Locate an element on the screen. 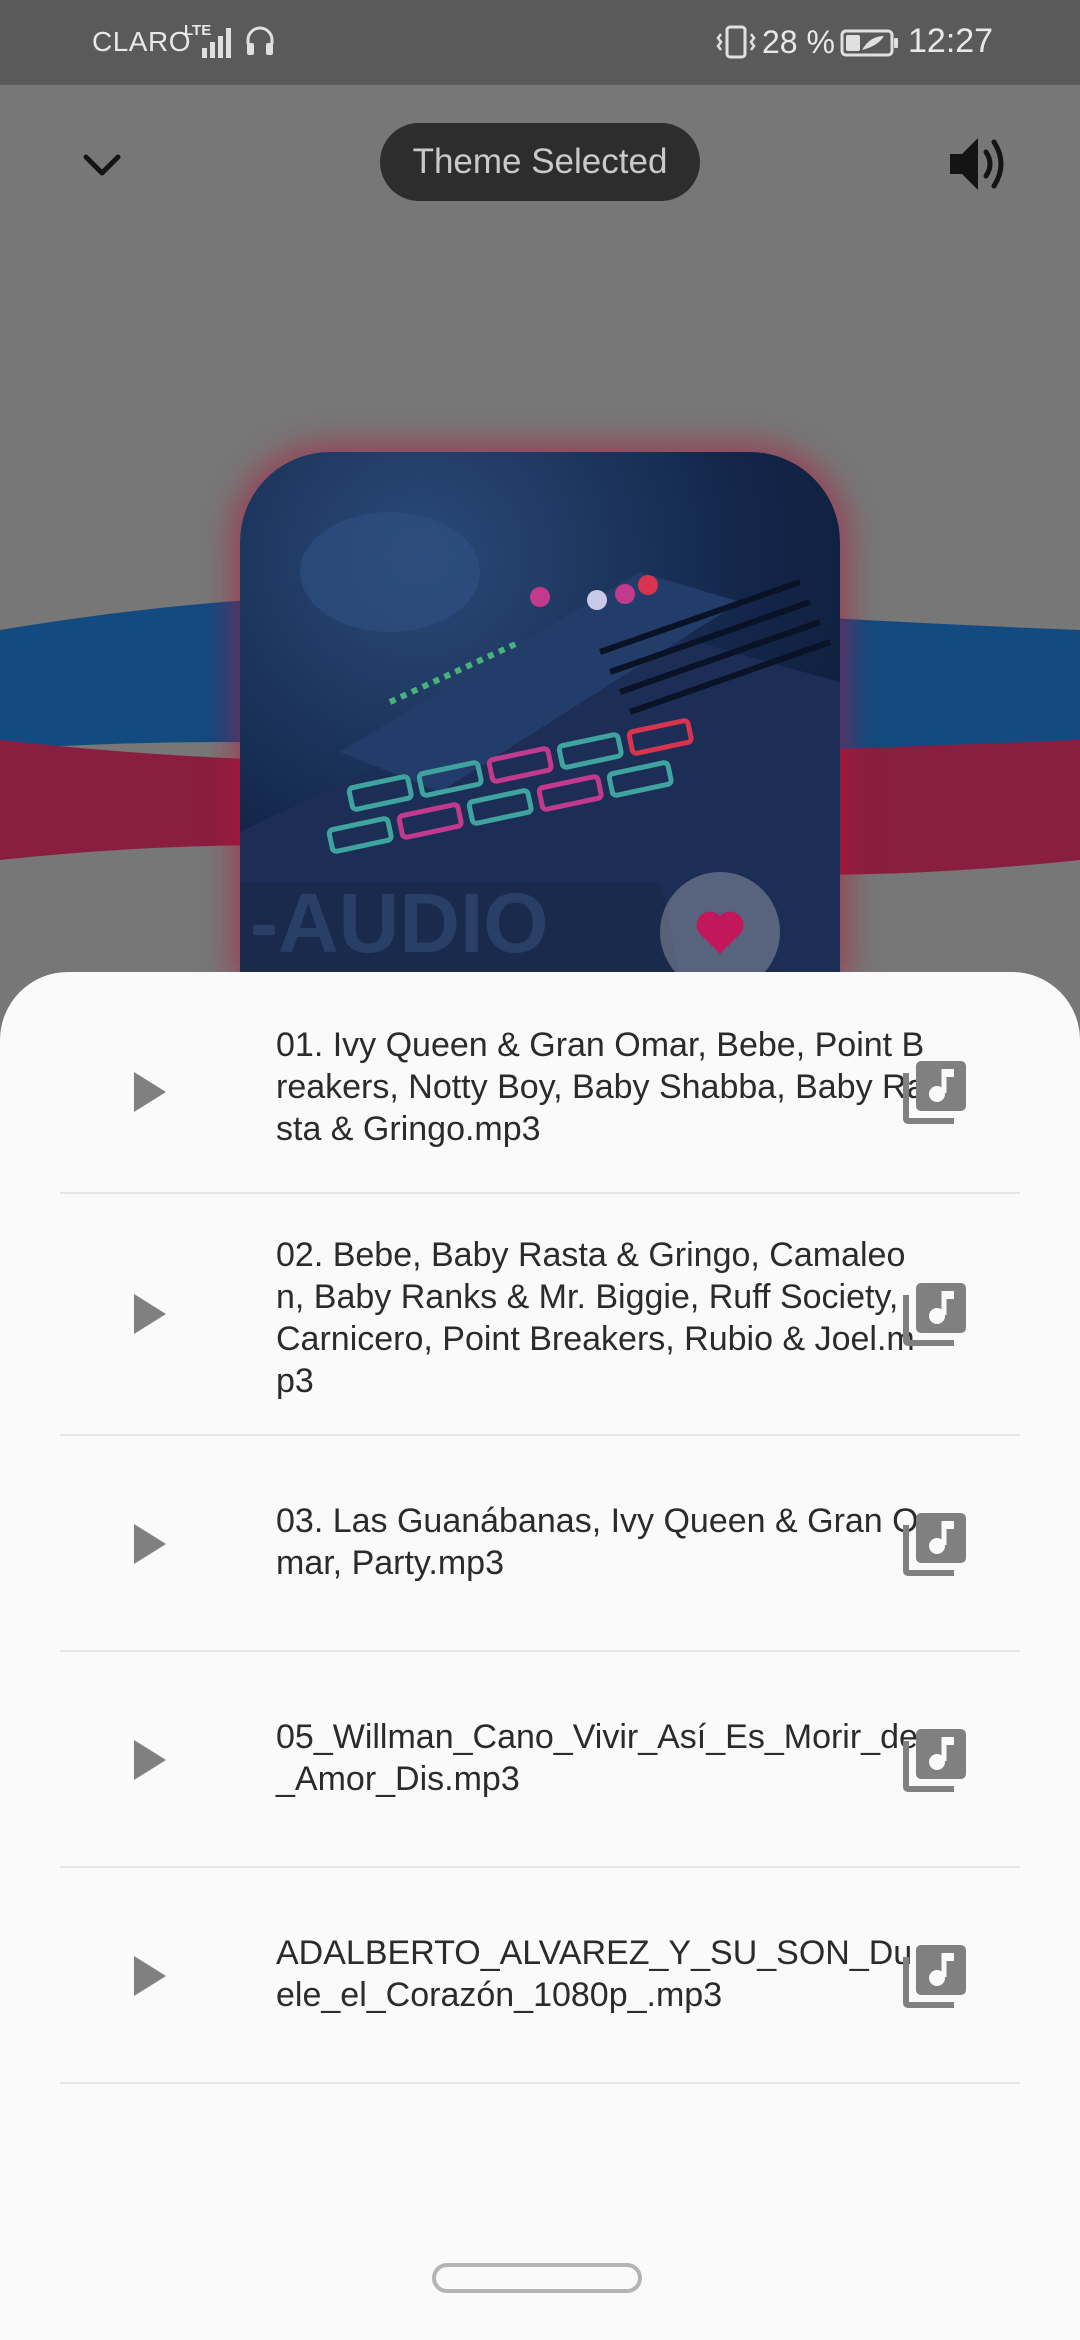 Image resolution: width=1080 pixels, height=2340 pixels. svg-text: -AUDIO is located at coordinates (399, 923).